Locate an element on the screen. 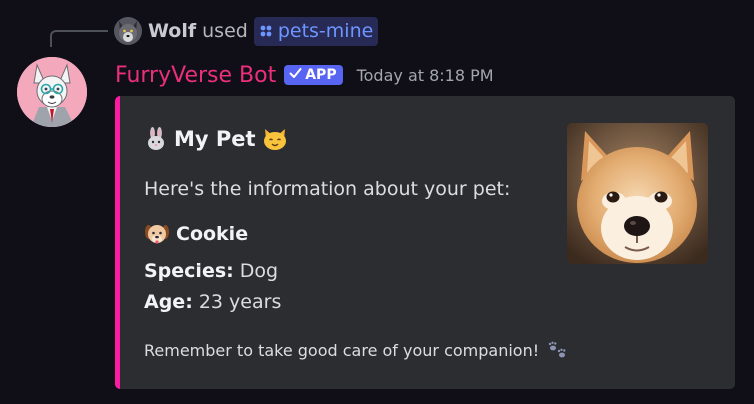 This screenshot has height=404, width=754. pet-name: Cookie is located at coordinates (212, 234).